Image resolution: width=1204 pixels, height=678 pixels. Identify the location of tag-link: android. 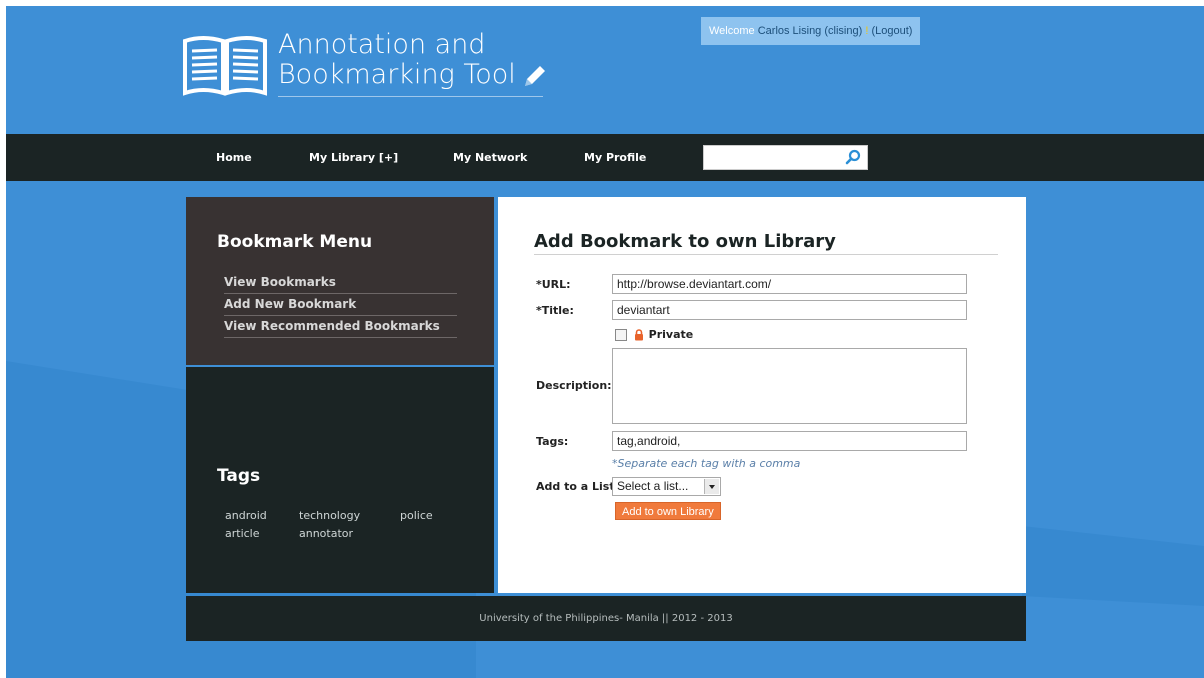
(246, 515).